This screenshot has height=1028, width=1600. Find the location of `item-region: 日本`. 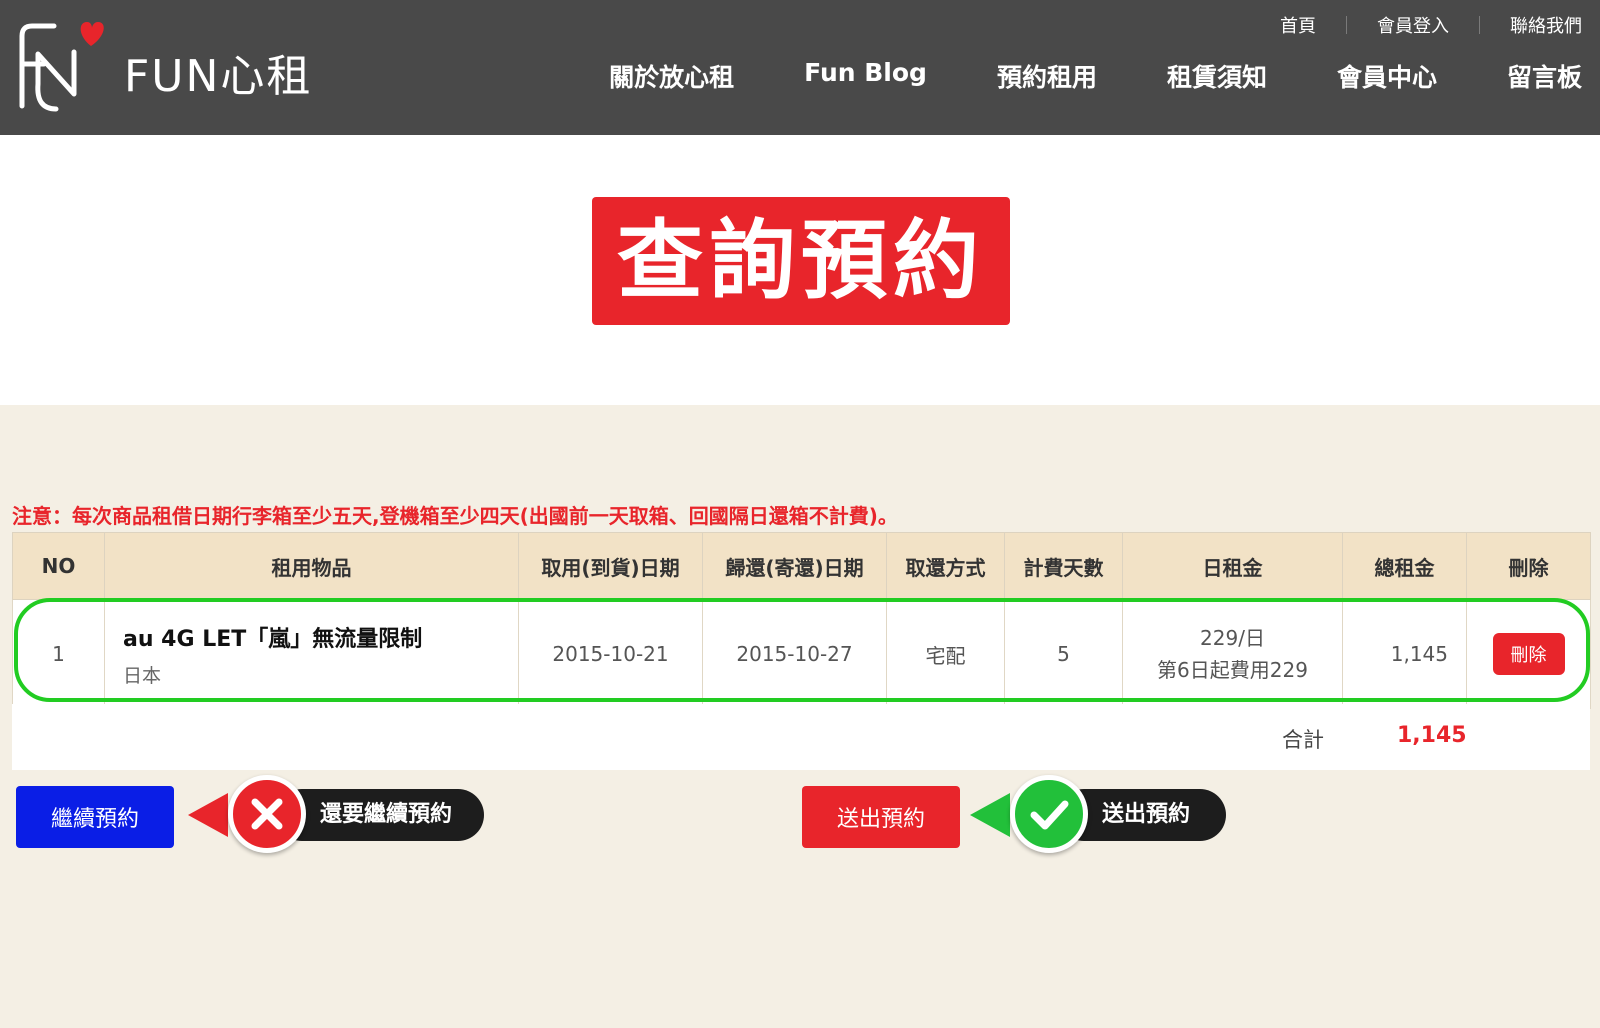

item-region: 日本 is located at coordinates (142, 675).